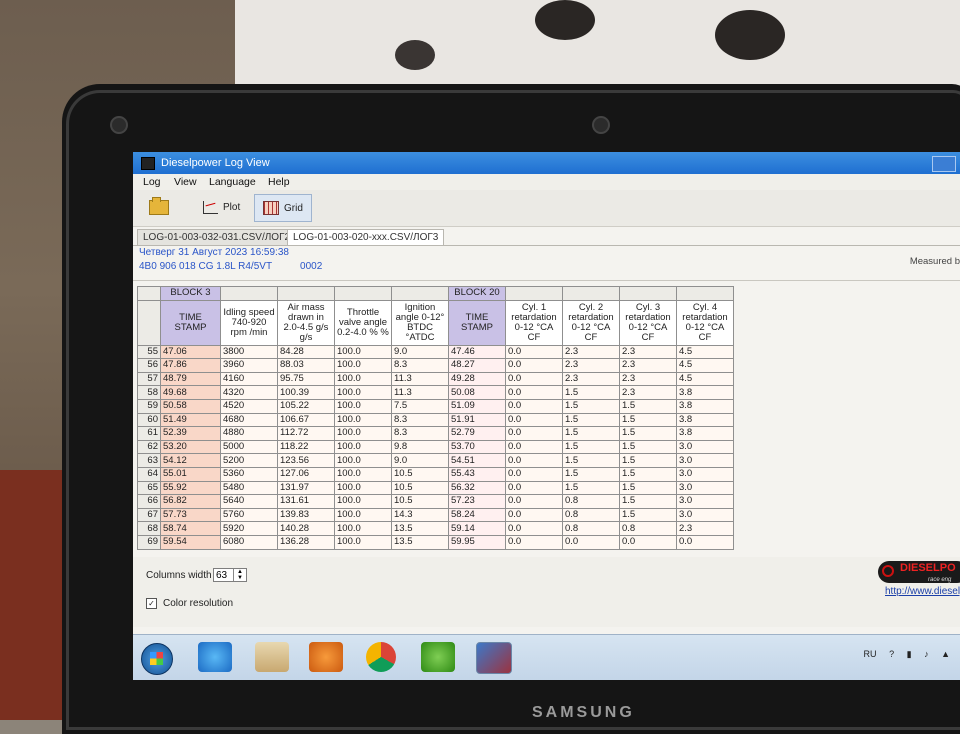 The height and width of the screenshot is (734, 960). What do you see at coordinates (945, 654) in the screenshot?
I see `network-icon: ▲` at bounding box center [945, 654].